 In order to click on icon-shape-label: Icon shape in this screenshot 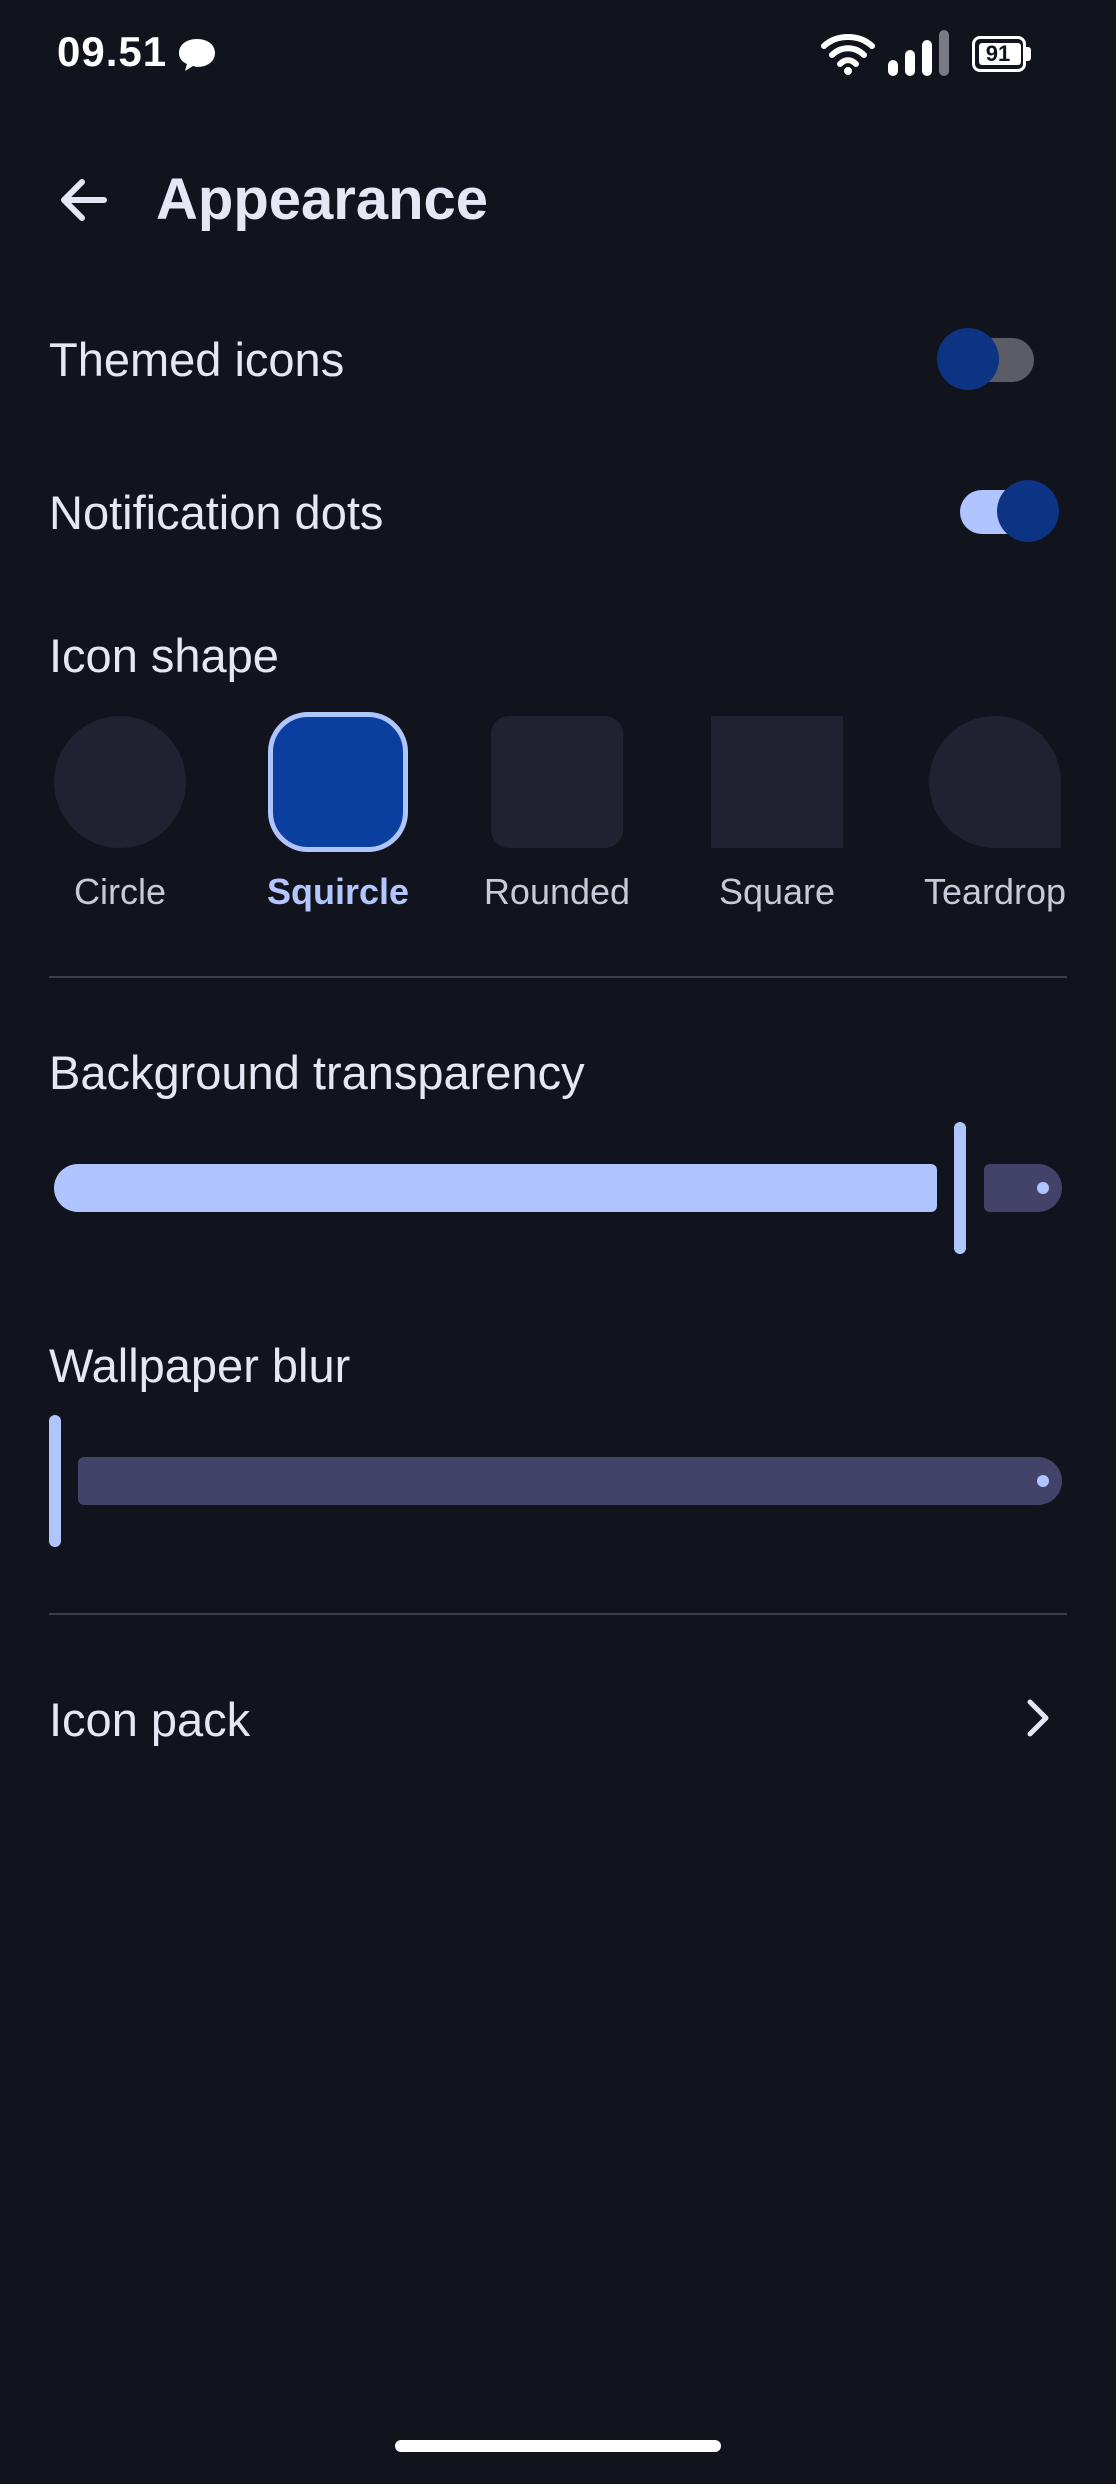, I will do `click(164, 655)`.